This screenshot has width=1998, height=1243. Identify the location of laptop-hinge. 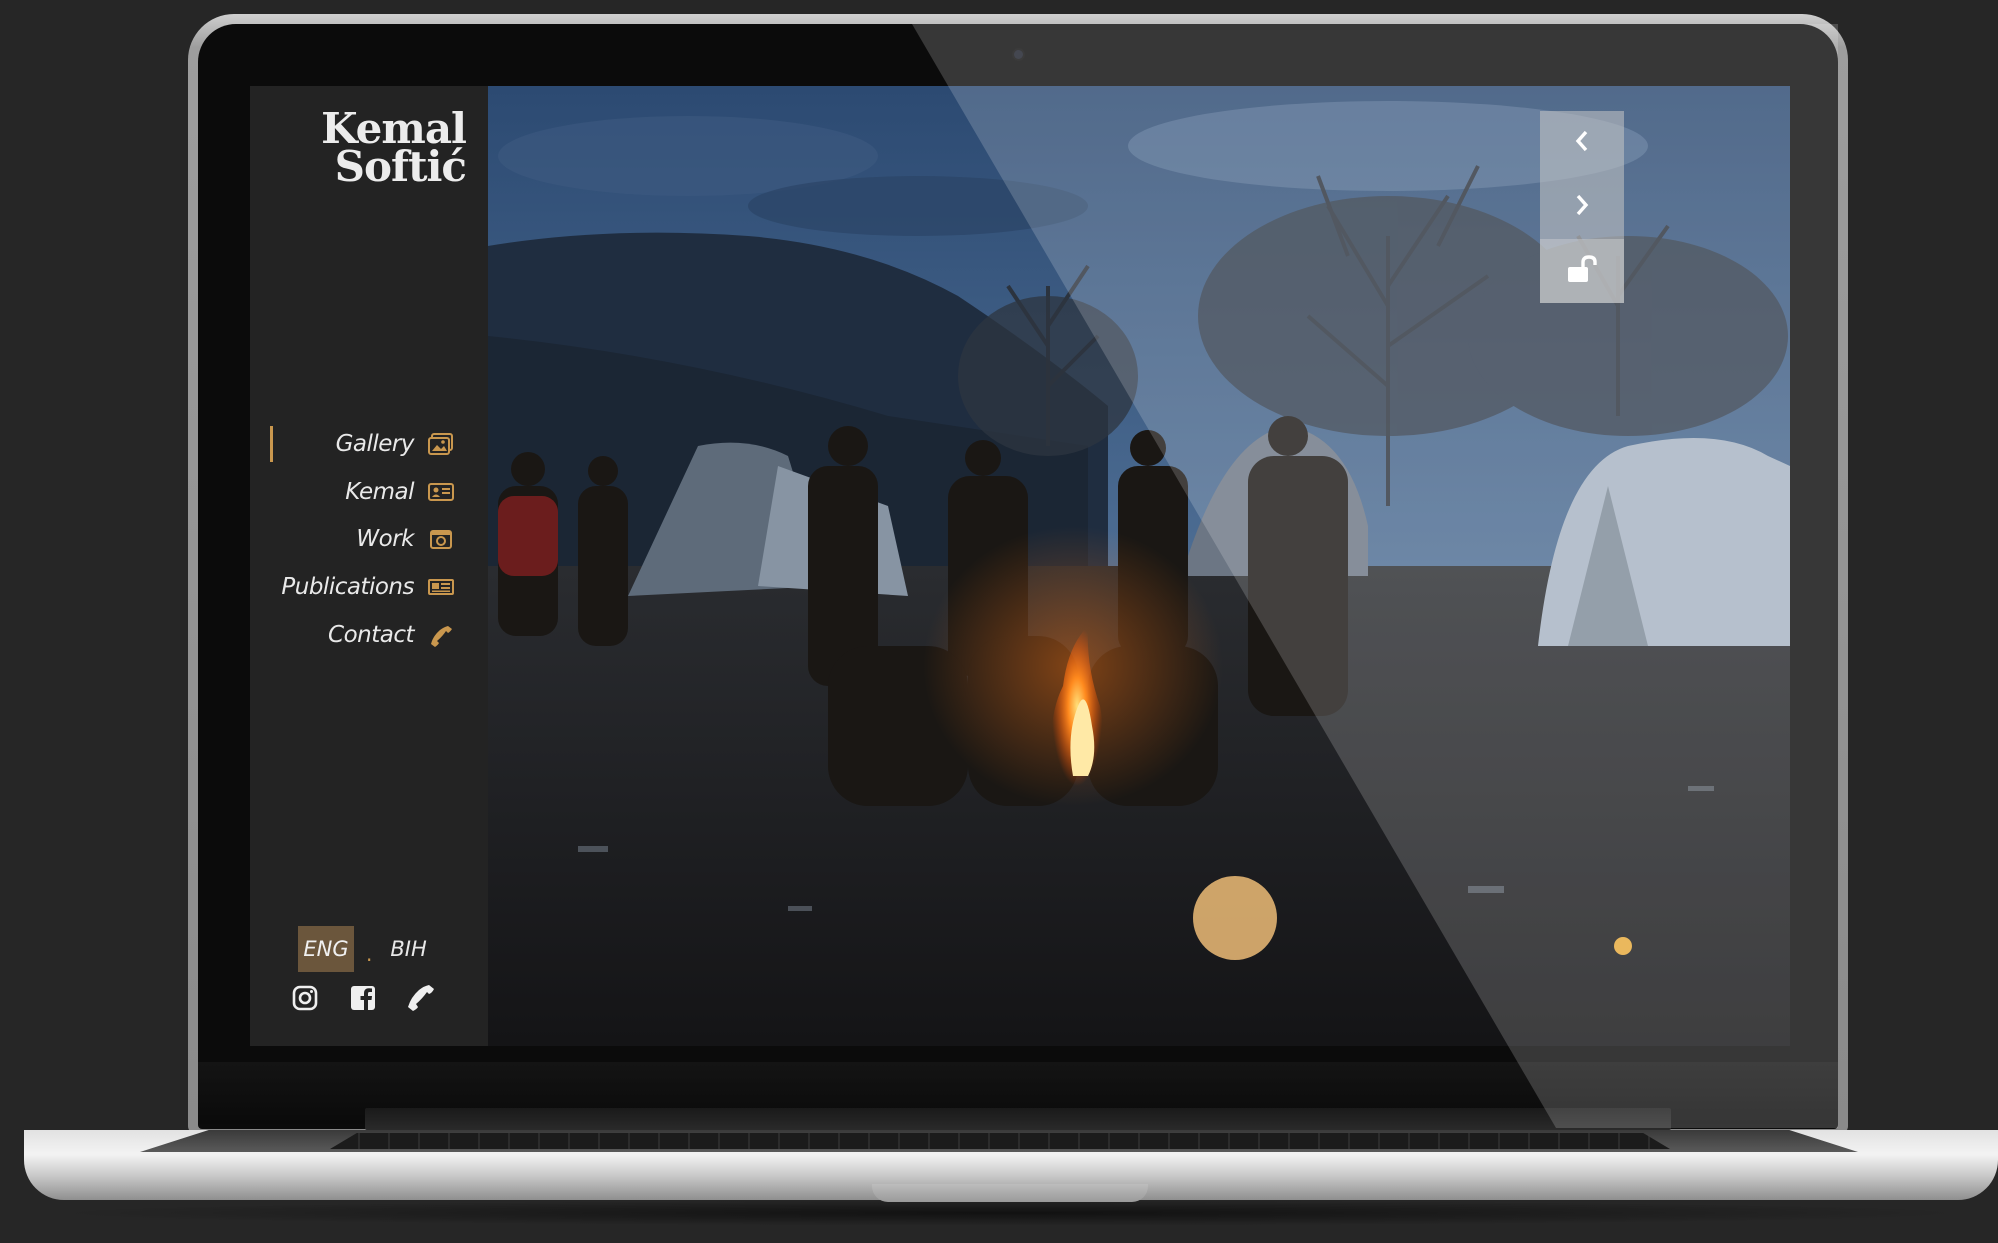
(1018, 1119).